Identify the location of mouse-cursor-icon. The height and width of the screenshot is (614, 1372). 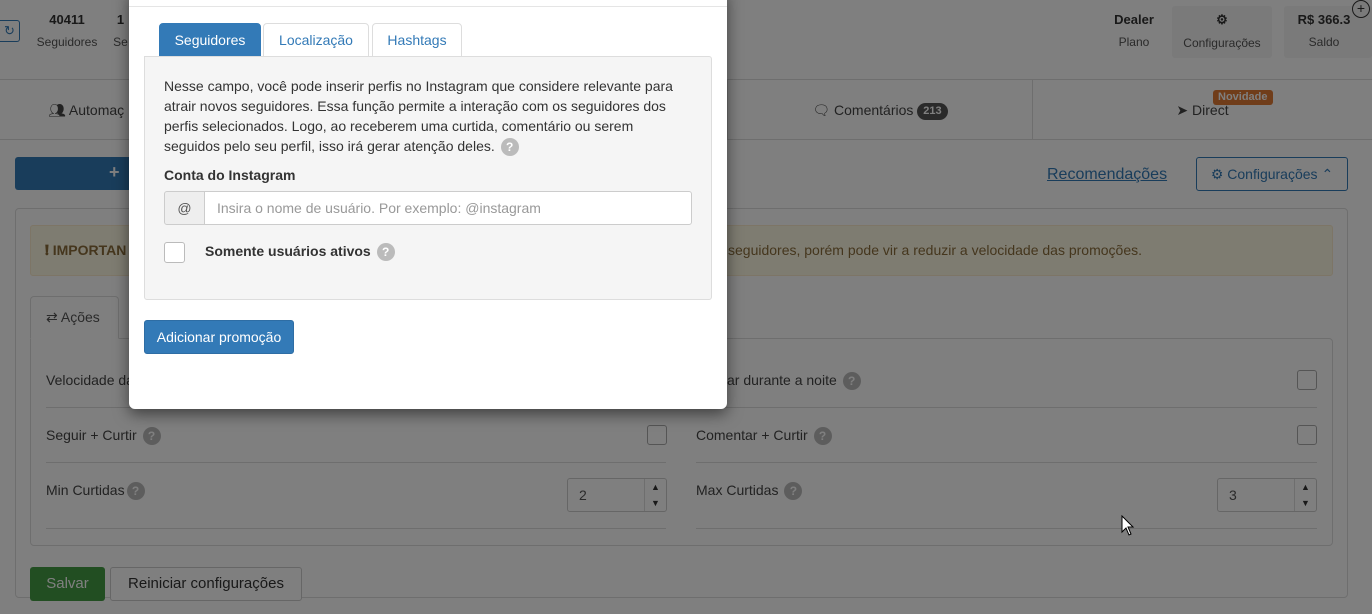
(1128, 525).